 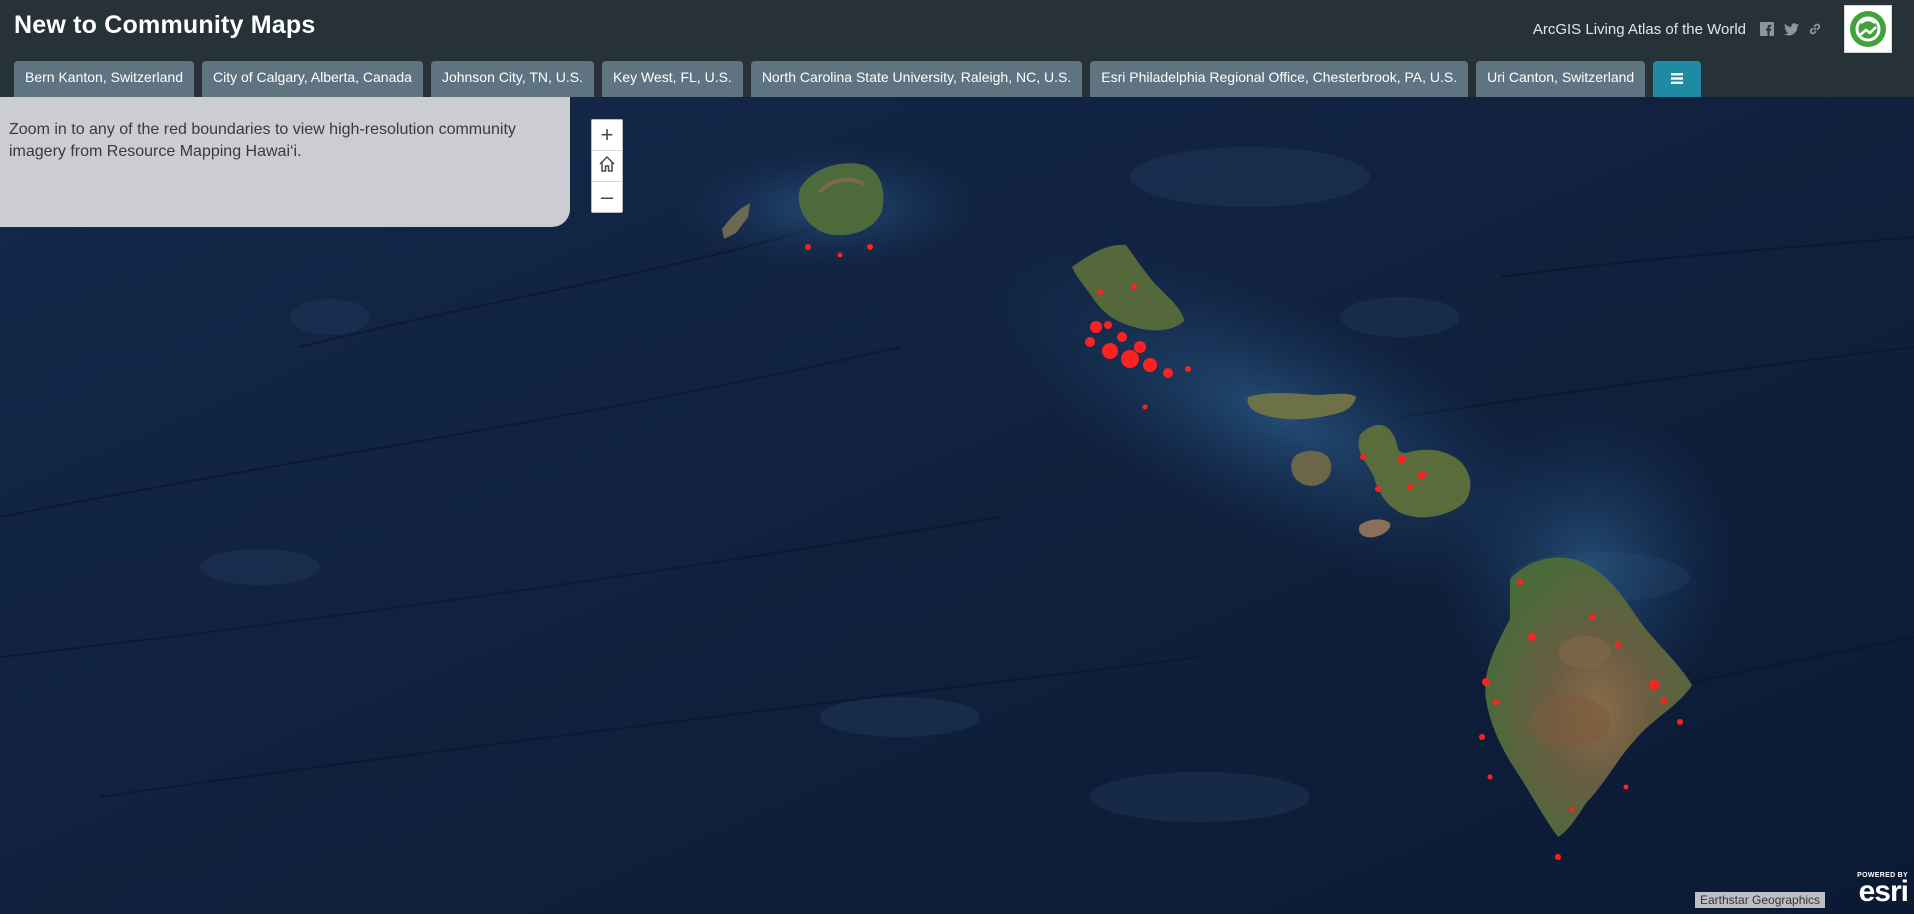 What do you see at coordinates (1561, 79) in the screenshot?
I see `tab-uri-canton: Uri Canton, Switzerland` at bounding box center [1561, 79].